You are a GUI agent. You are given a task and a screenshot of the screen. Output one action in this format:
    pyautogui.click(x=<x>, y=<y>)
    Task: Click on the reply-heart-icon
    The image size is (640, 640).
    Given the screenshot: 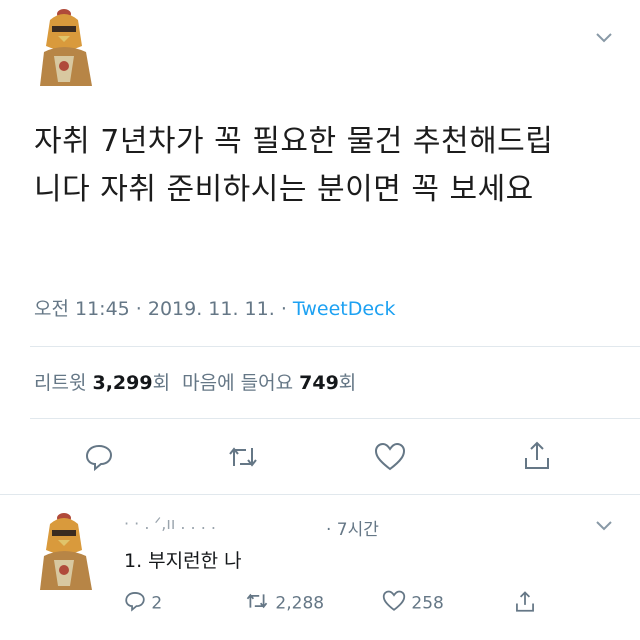 What is the action you would take?
    pyautogui.click(x=394, y=603)
    